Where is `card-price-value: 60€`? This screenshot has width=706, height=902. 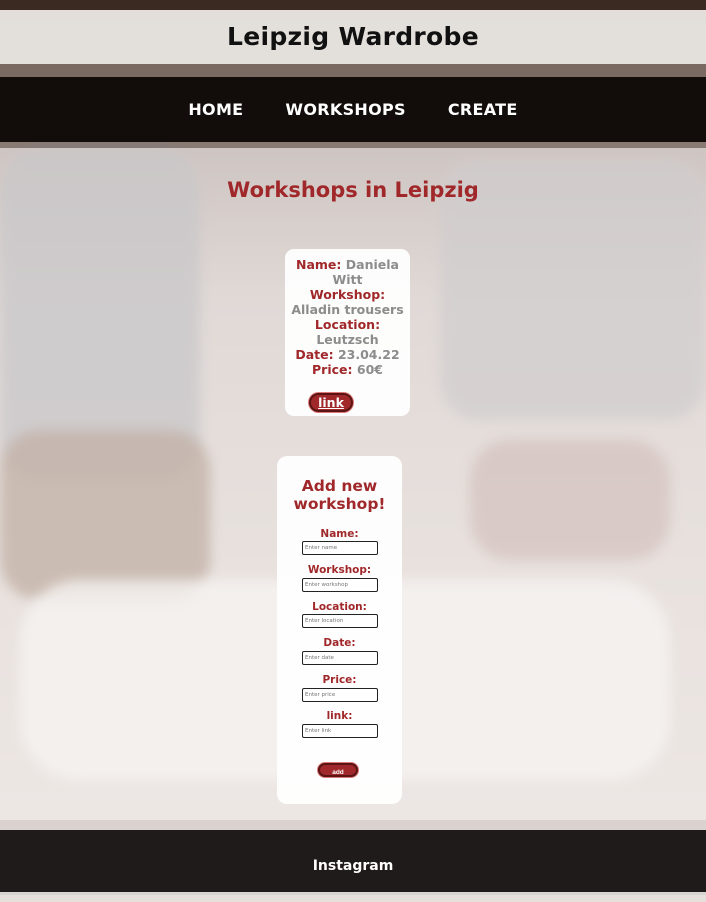 card-price-value: 60€ is located at coordinates (369, 369).